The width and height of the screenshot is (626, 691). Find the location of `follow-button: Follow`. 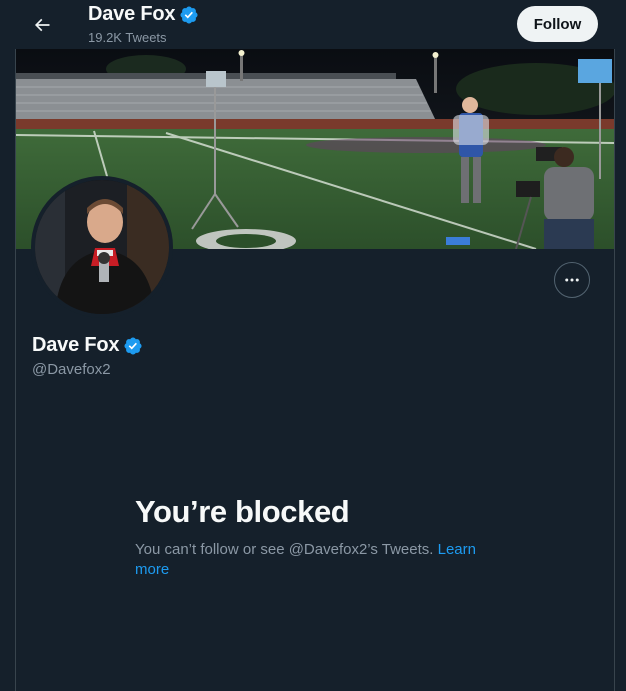

follow-button: Follow is located at coordinates (557, 24).